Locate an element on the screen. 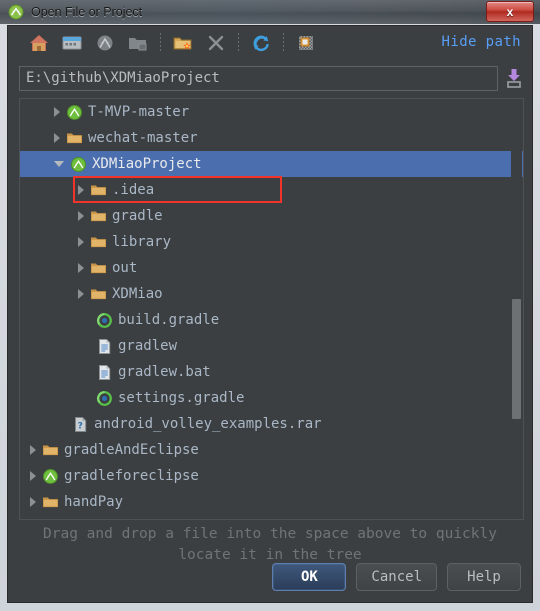 The width and height of the screenshot is (540, 611). tree-row: gradle is located at coordinates (271, 216).